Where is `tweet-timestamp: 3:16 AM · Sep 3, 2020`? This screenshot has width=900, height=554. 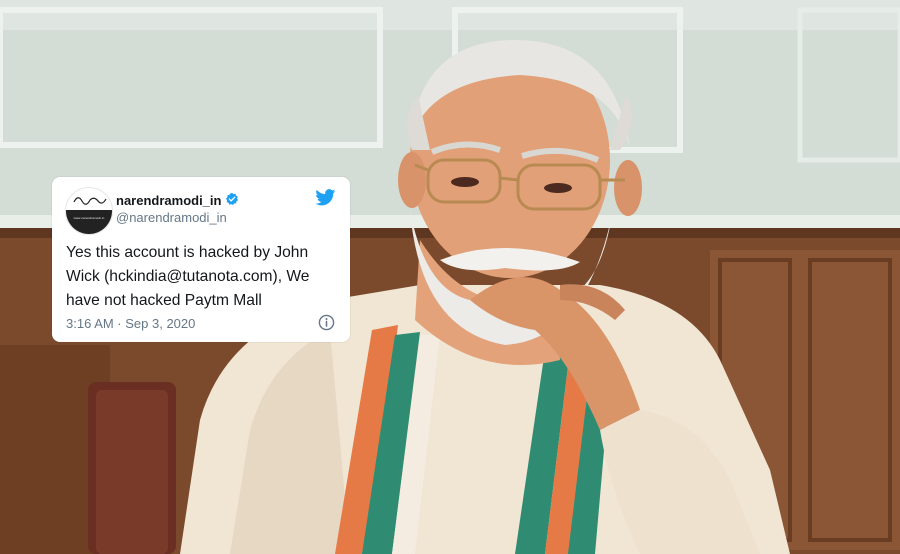 tweet-timestamp: 3:16 AM · Sep 3, 2020 is located at coordinates (130, 323).